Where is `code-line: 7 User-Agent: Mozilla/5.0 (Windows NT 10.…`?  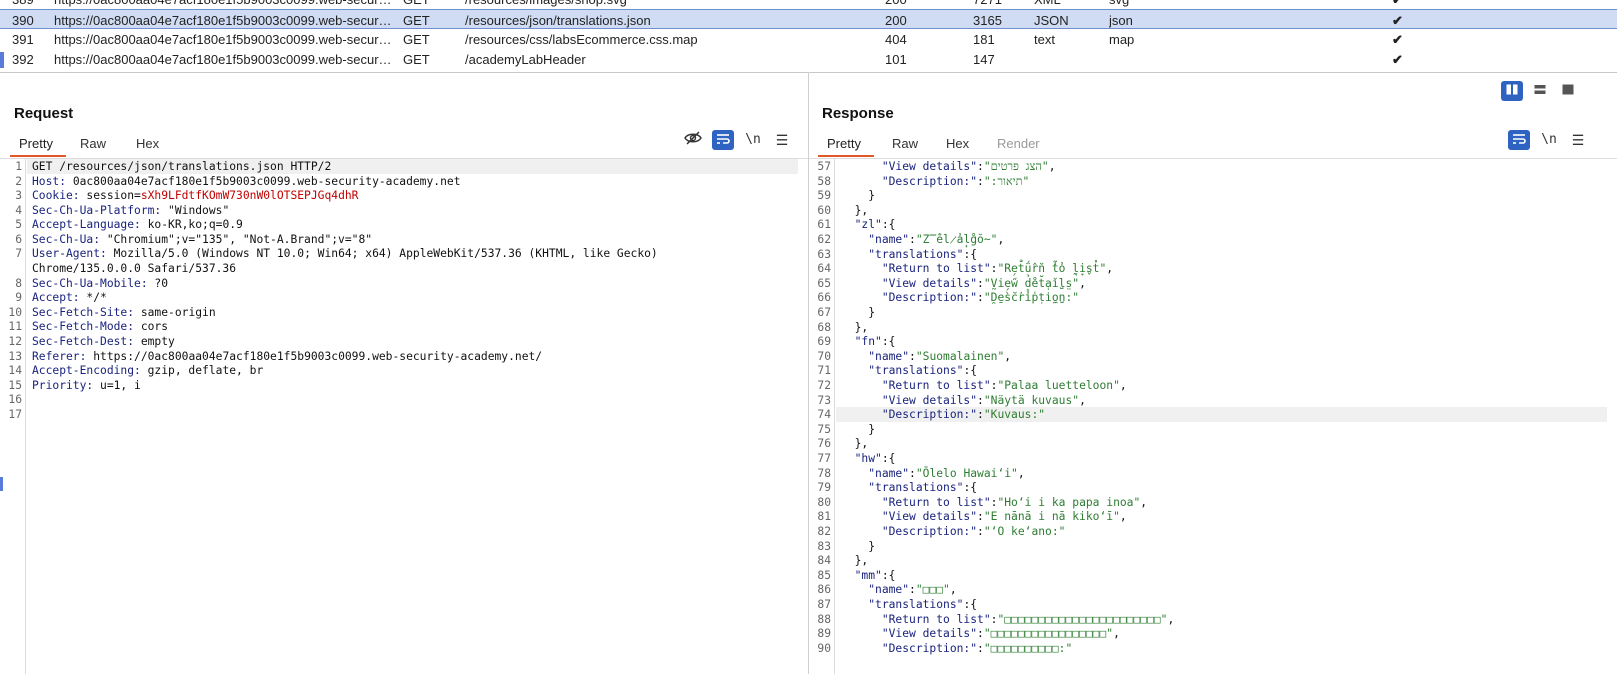
code-line: 7 User-Agent: Mozilla/5.0 (Windows NT 10.… is located at coordinates (404, 253).